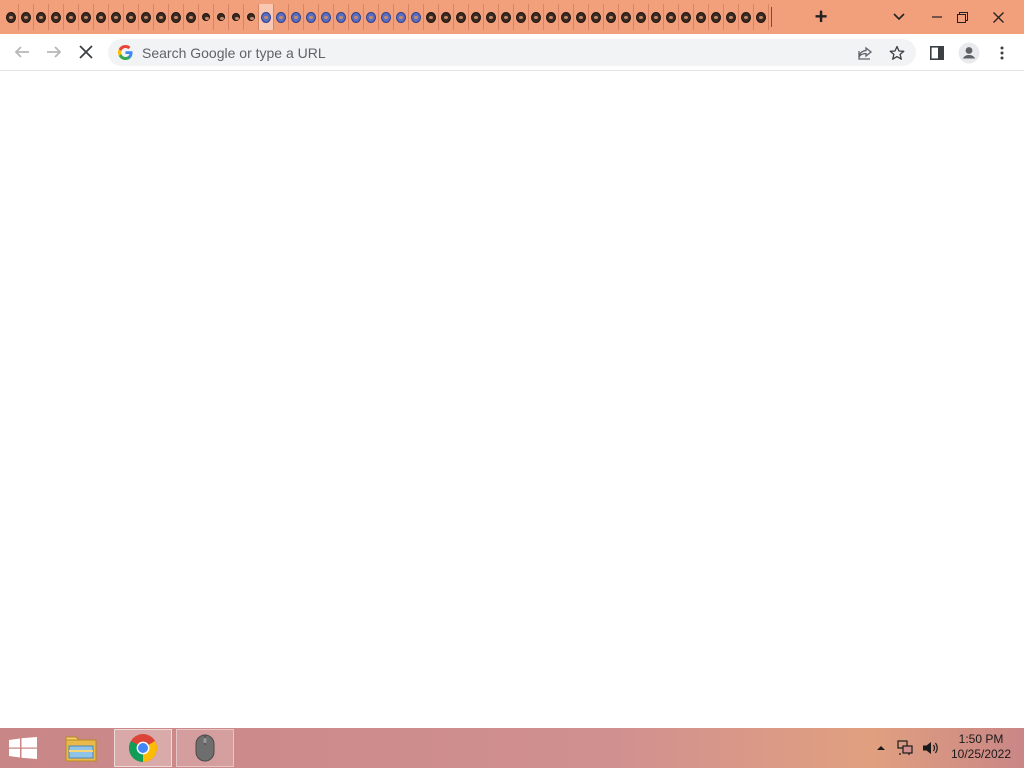 The image size is (1024, 768). What do you see at coordinates (54, 52) in the screenshot?
I see `forward-button` at bounding box center [54, 52].